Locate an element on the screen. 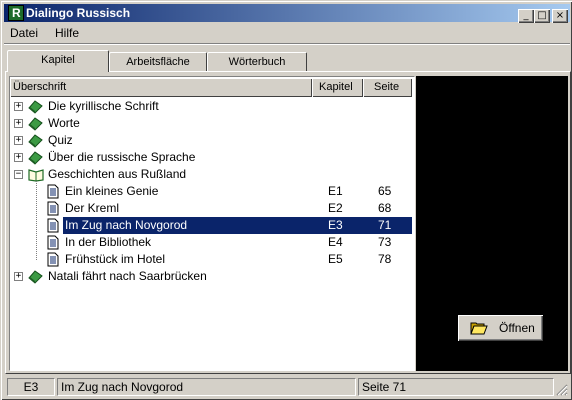 The width and height of the screenshot is (572, 400). tab-woerterbuch: Wörterbuch is located at coordinates (257, 61).